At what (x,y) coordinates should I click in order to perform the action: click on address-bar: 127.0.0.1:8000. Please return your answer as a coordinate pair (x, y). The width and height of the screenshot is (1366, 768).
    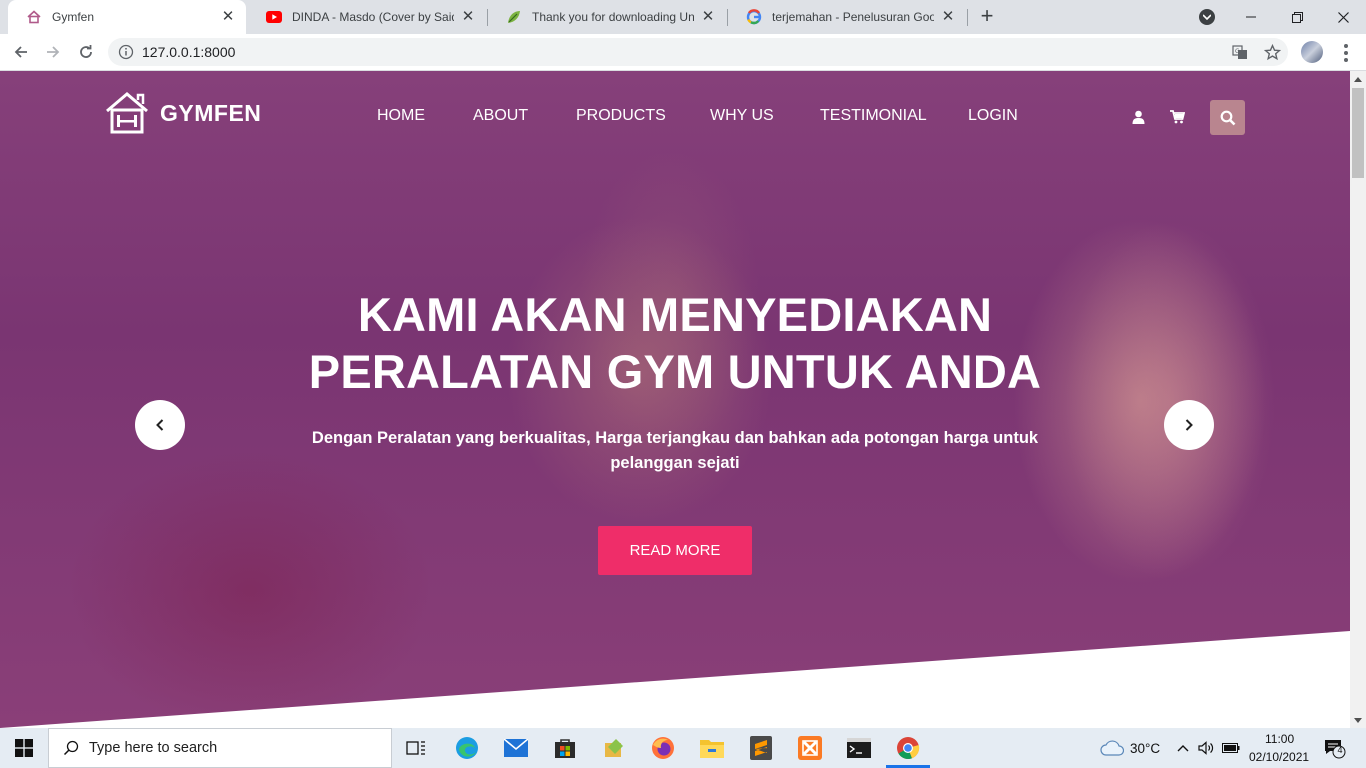
    Looking at the image, I should click on (698, 52).